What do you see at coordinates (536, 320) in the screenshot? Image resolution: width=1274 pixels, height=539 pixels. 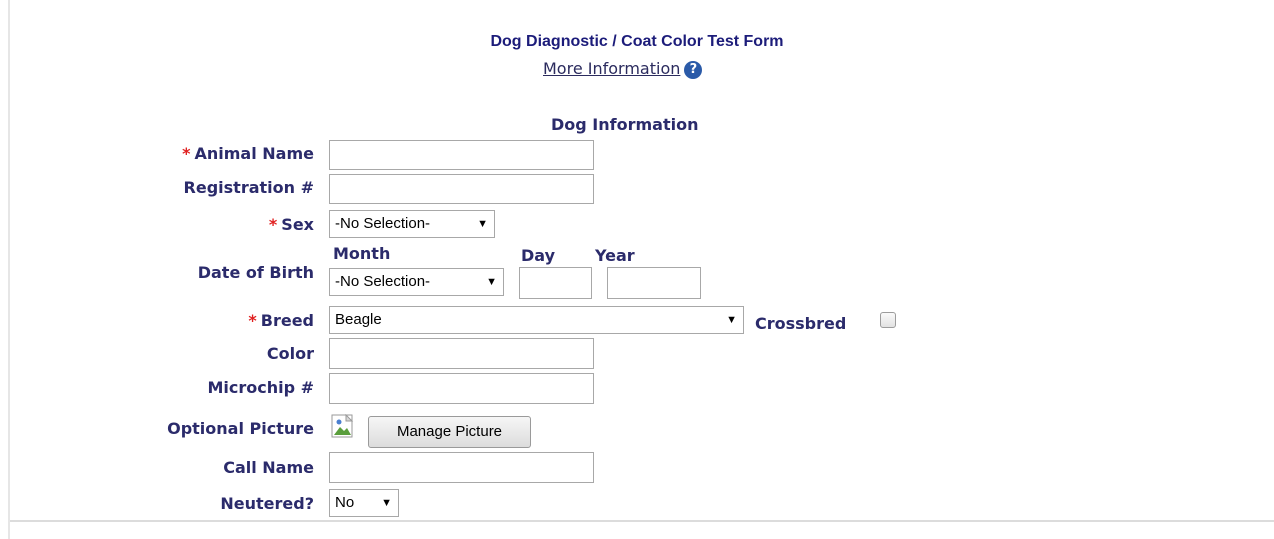 I see `breed-select: Beagle ▼` at bounding box center [536, 320].